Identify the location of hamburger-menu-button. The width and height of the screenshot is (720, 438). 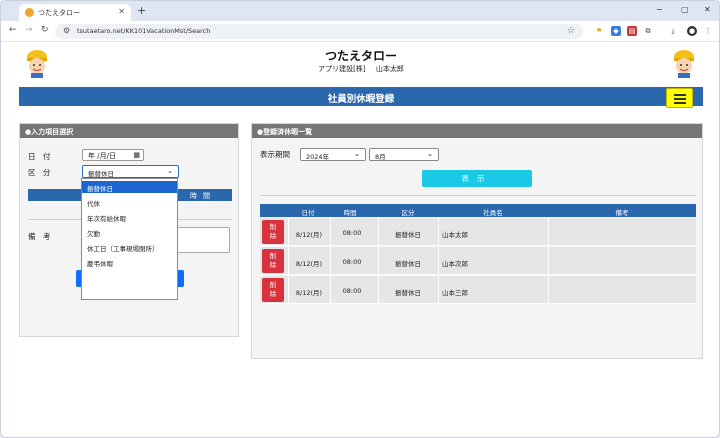
(679, 98).